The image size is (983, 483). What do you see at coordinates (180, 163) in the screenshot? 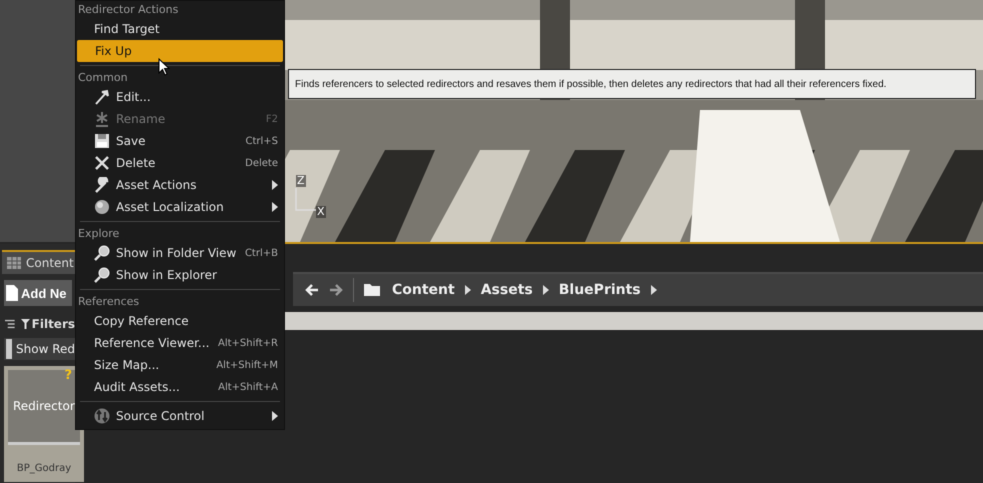
I see `menu-item: Delete Delete` at bounding box center [180, 163].